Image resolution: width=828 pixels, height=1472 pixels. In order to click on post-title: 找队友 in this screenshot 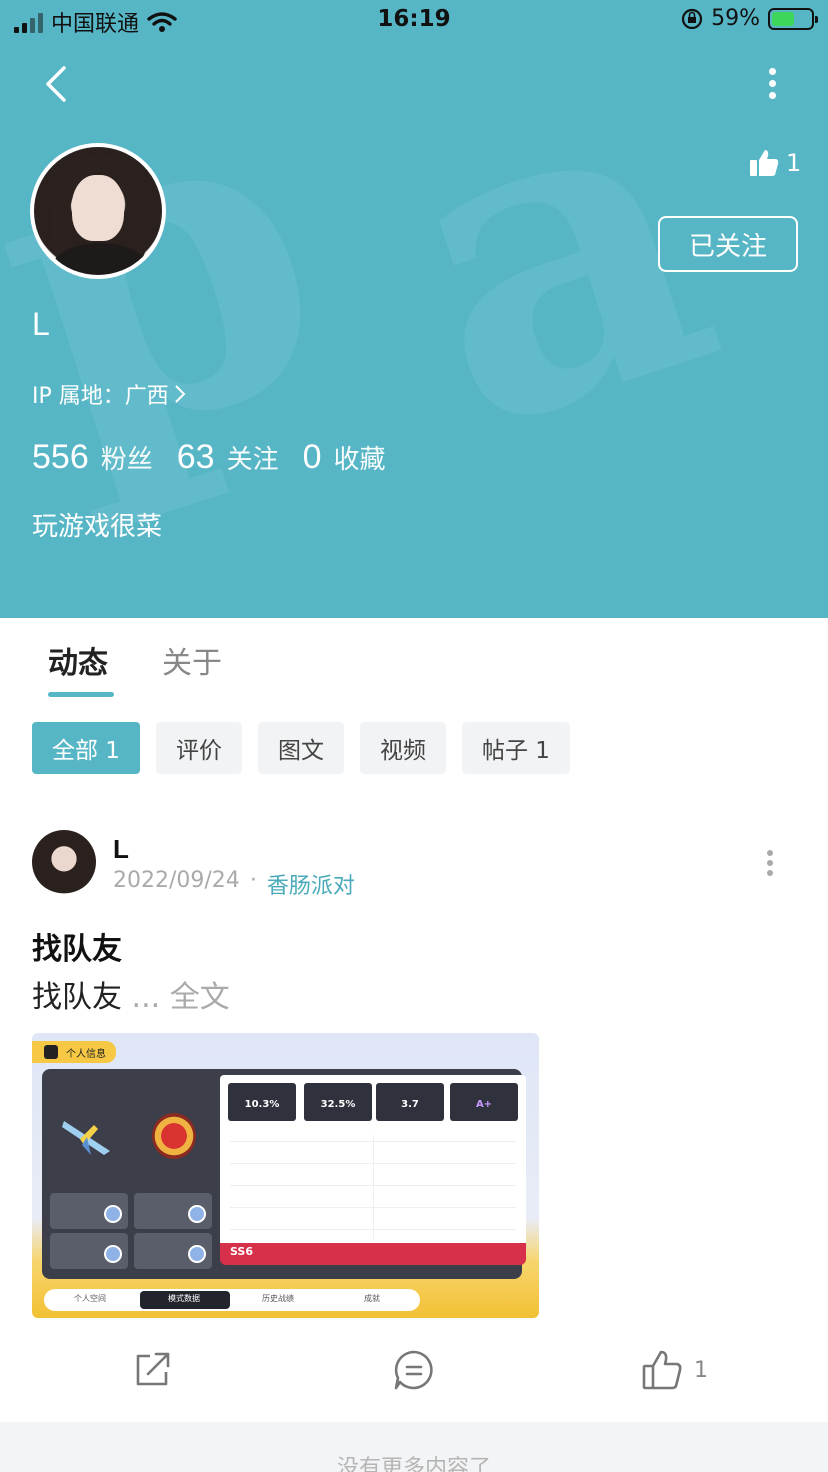, I will do `click(77, 946)`.